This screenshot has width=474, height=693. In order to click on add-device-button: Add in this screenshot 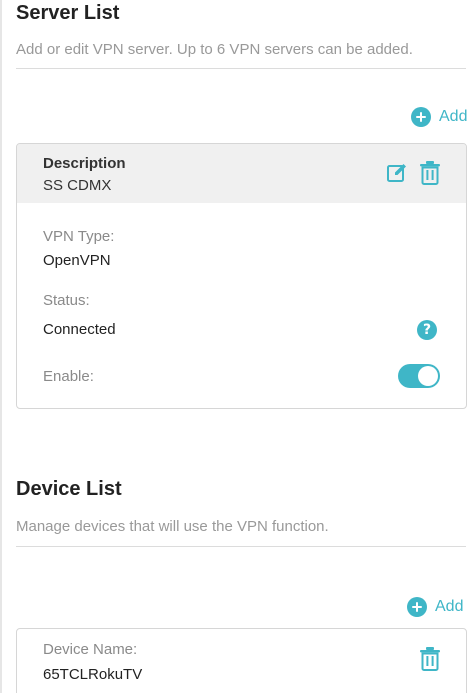, I will do `click(435, 607)`.